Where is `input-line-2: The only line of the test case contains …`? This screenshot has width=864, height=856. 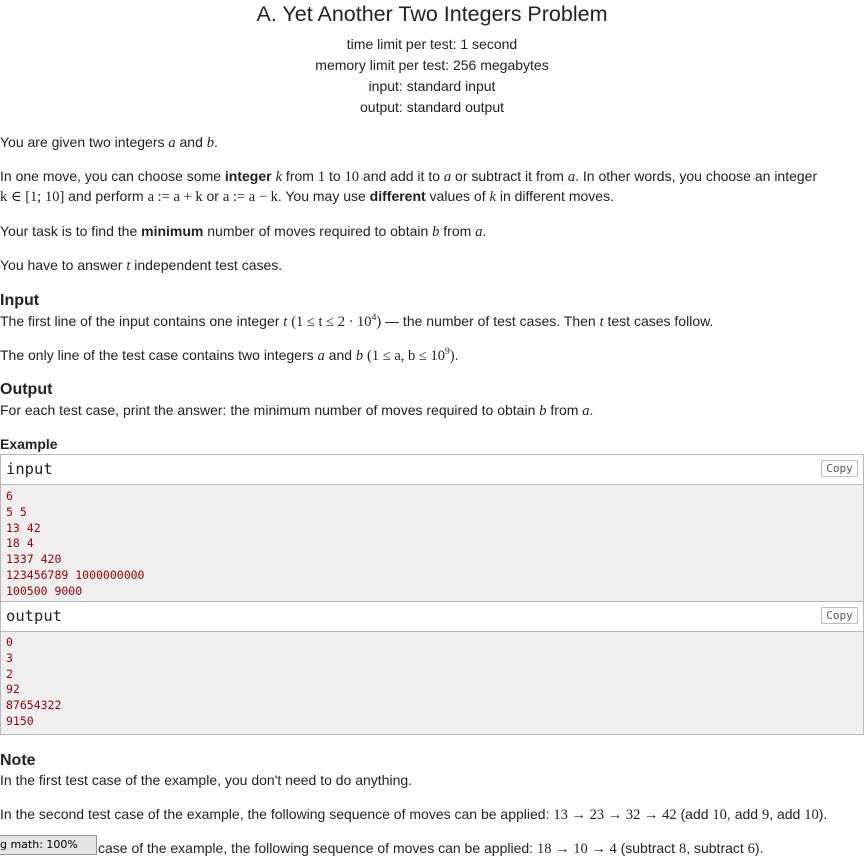
input-line-2: The only line of the test case contains … is located at coordinates (431, 355).